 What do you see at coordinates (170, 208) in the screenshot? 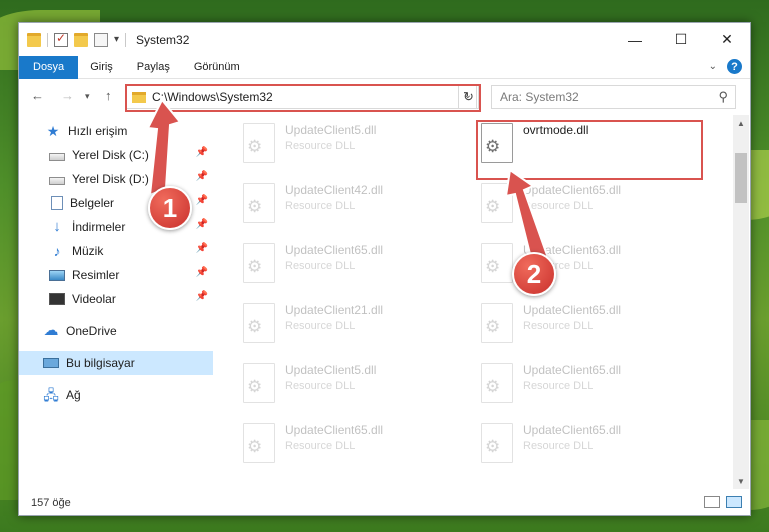
I see `step-1-badge: 1` at bounding box center [170, 208].